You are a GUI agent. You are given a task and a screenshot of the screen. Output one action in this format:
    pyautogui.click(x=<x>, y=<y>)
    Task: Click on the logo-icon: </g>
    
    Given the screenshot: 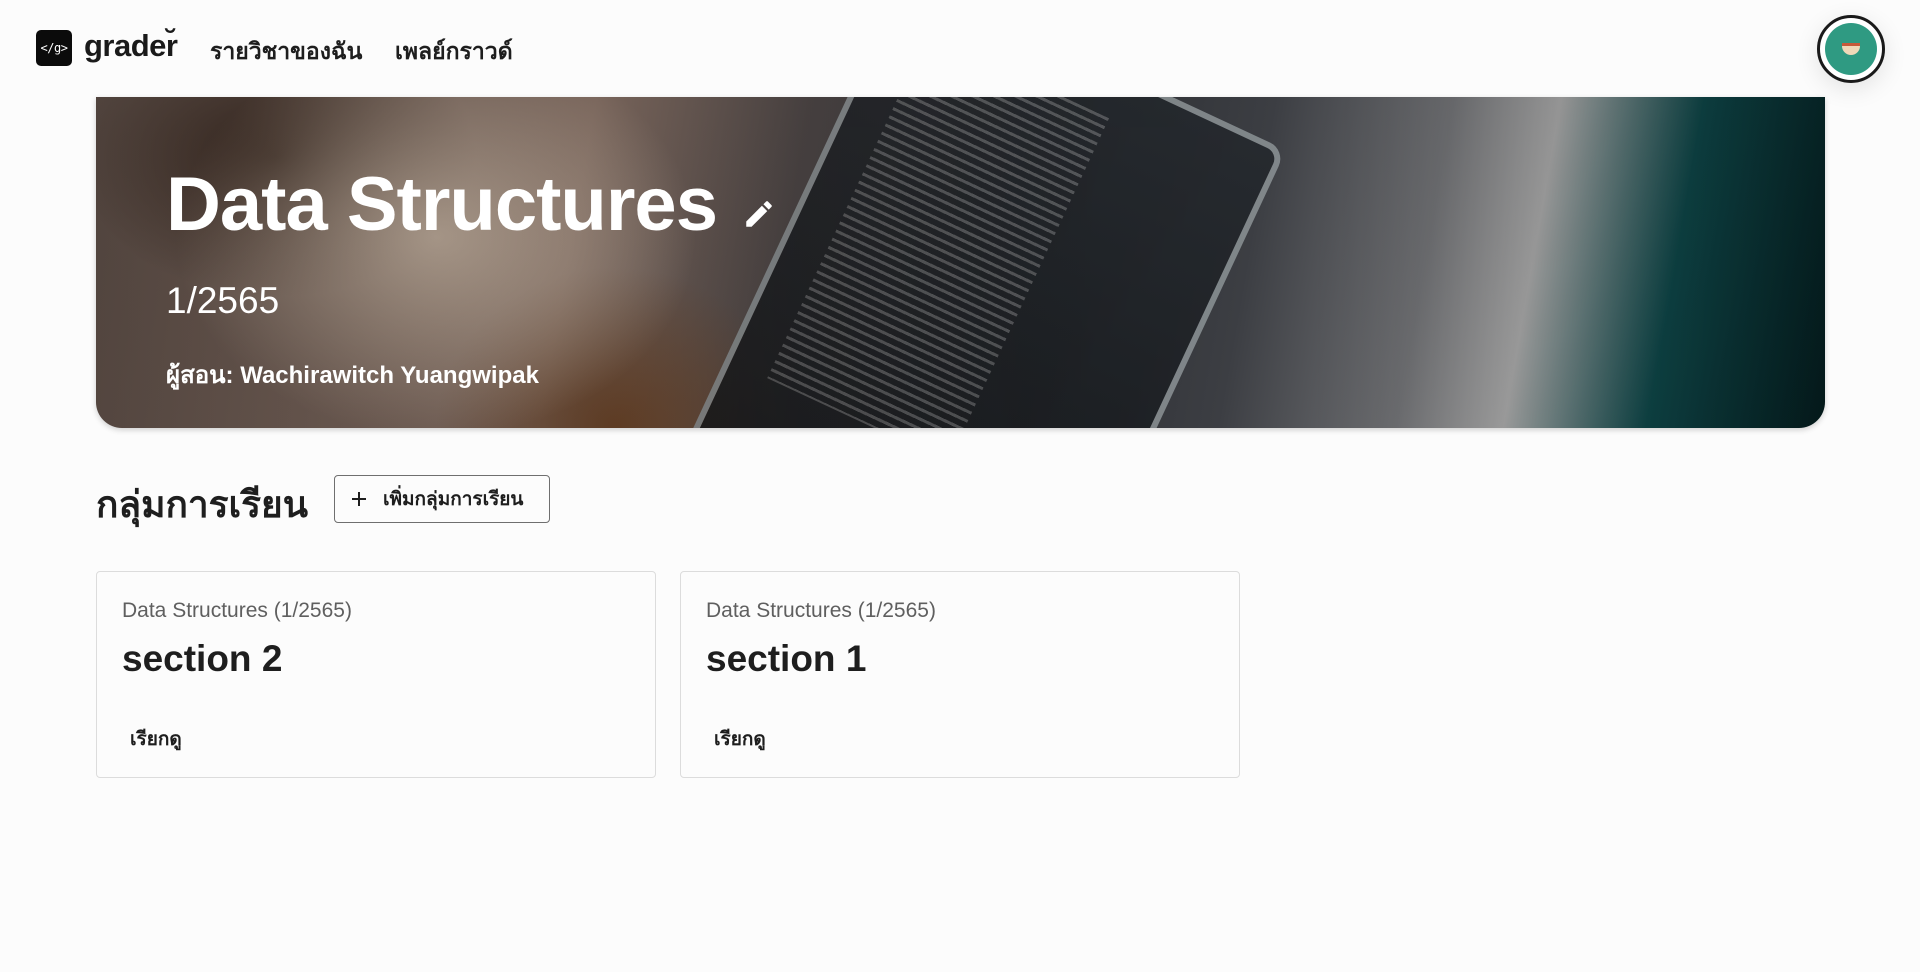 What is the action you would take?
    pyautogui.click(x=54, y=48)
    